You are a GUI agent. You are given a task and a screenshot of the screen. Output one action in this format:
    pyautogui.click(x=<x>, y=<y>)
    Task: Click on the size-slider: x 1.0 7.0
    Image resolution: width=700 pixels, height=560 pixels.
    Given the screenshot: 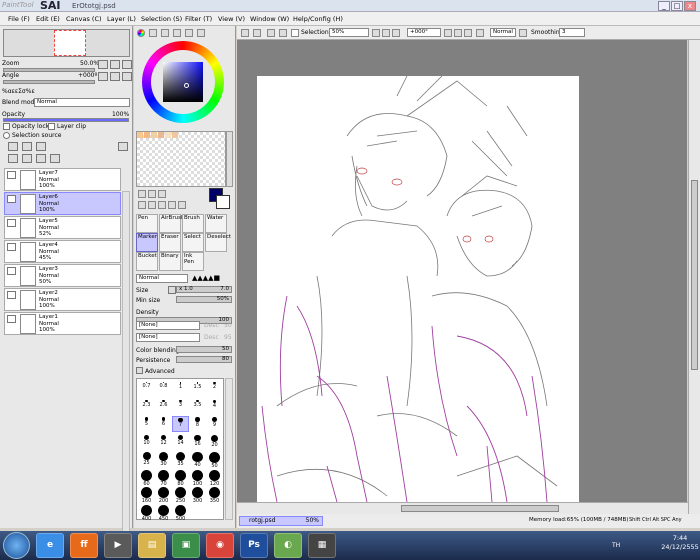 What is the action you would take?
    pyautogui.click(x=204, y=289)
    